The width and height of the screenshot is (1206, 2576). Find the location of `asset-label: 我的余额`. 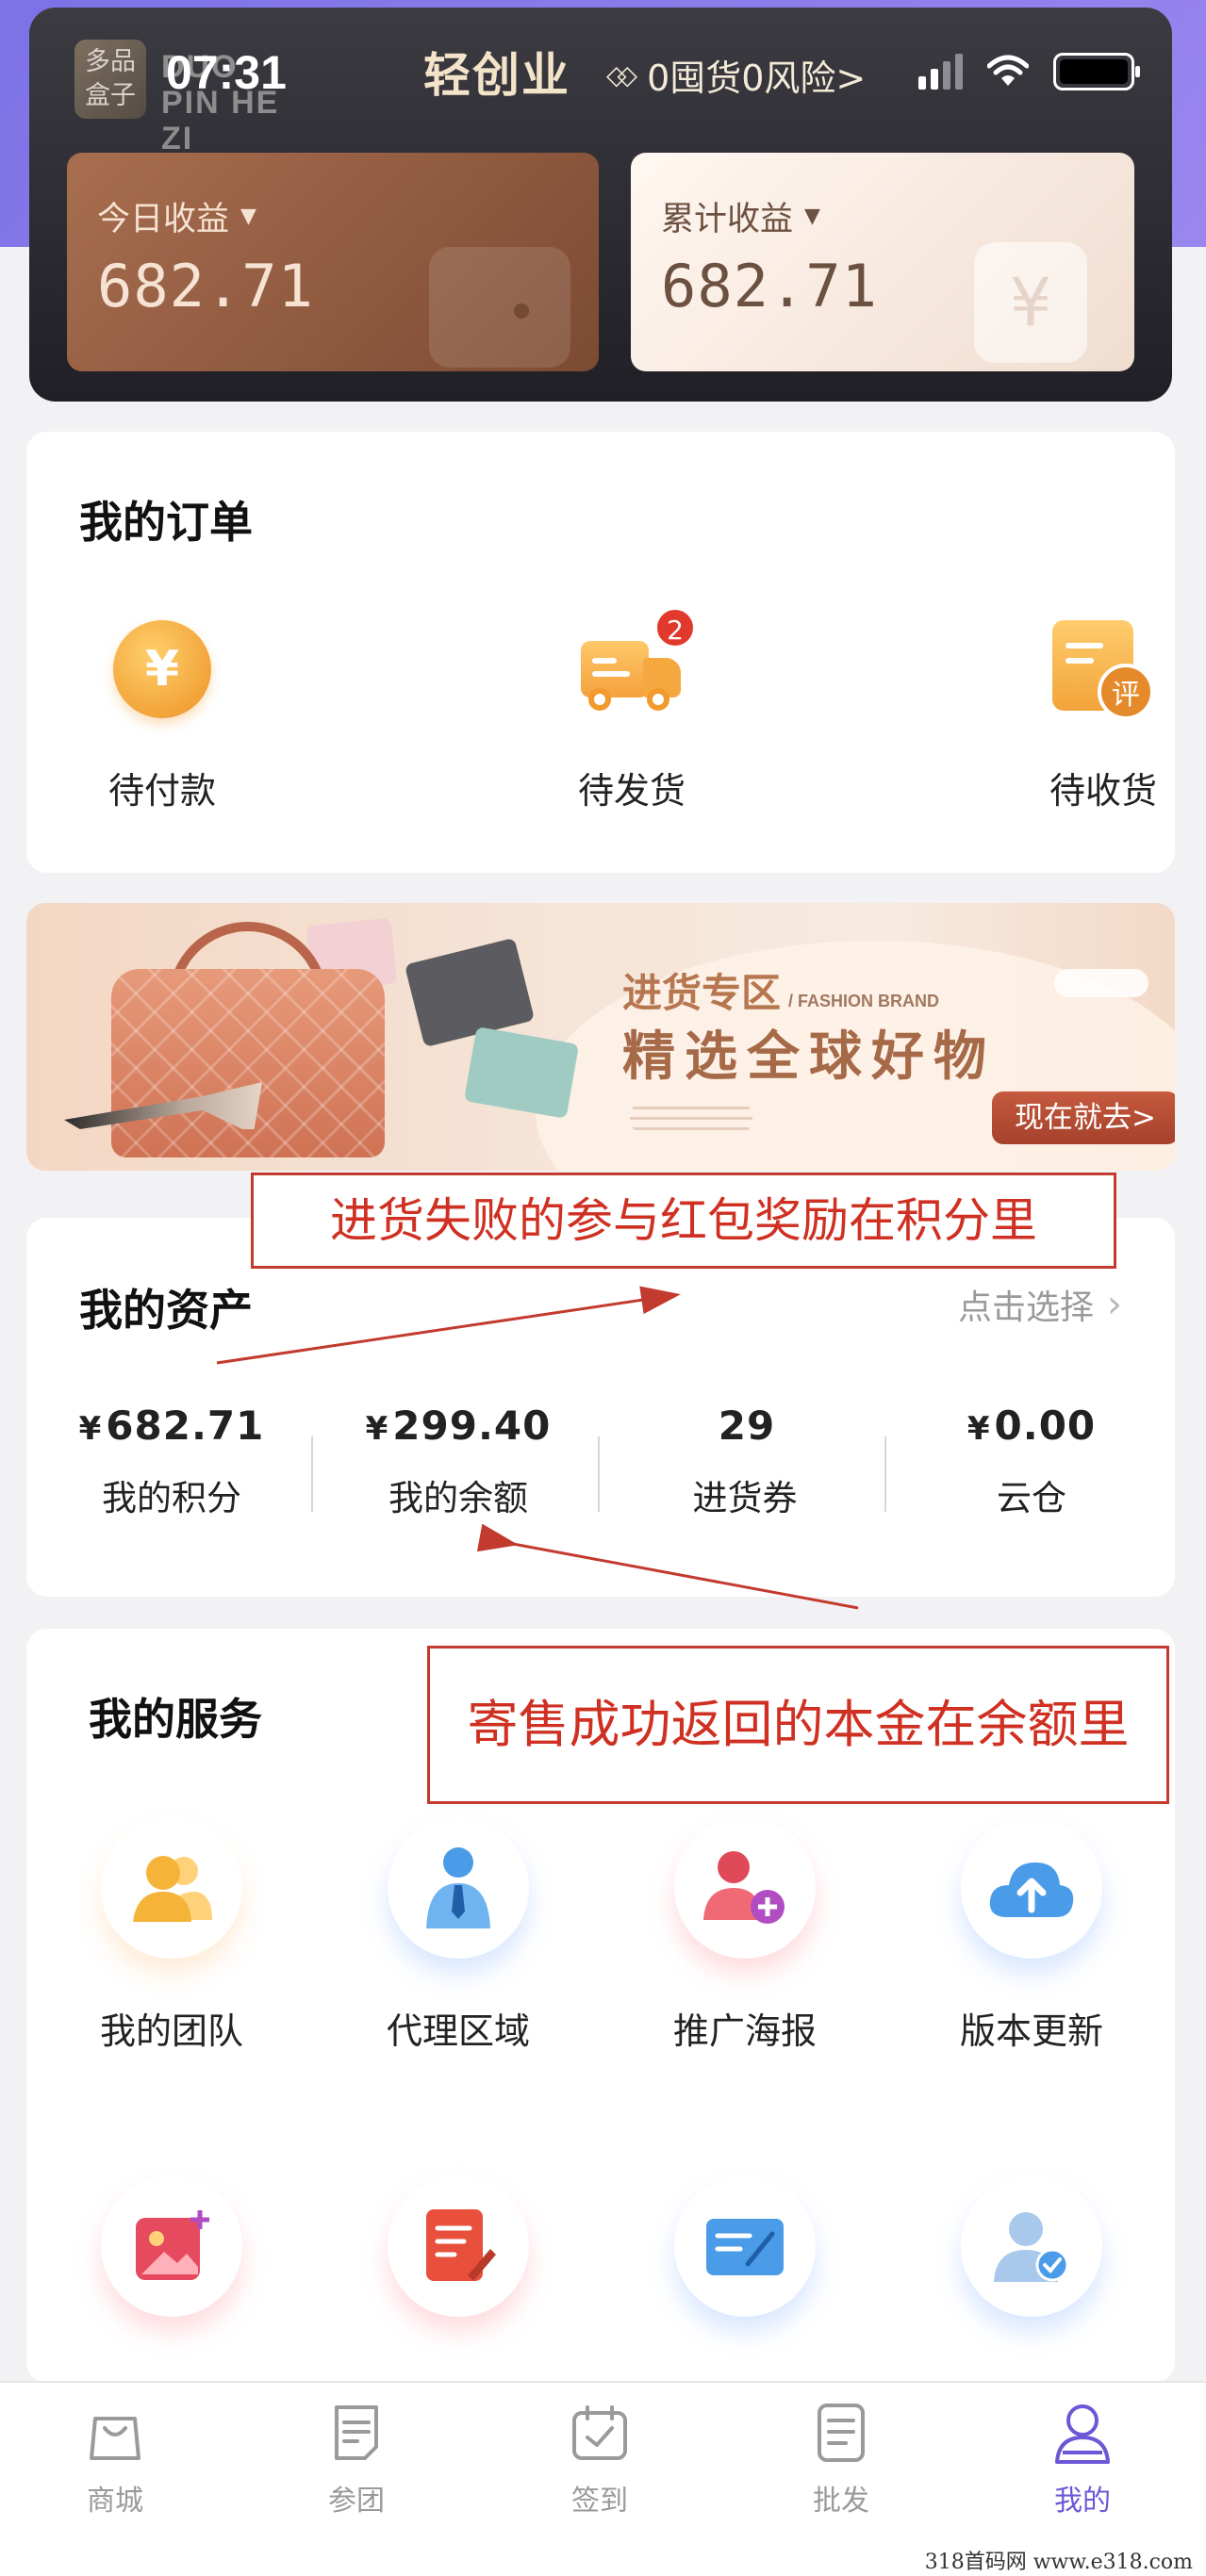

asset-label: 我的余额 is located at coordinates (458, 1498).